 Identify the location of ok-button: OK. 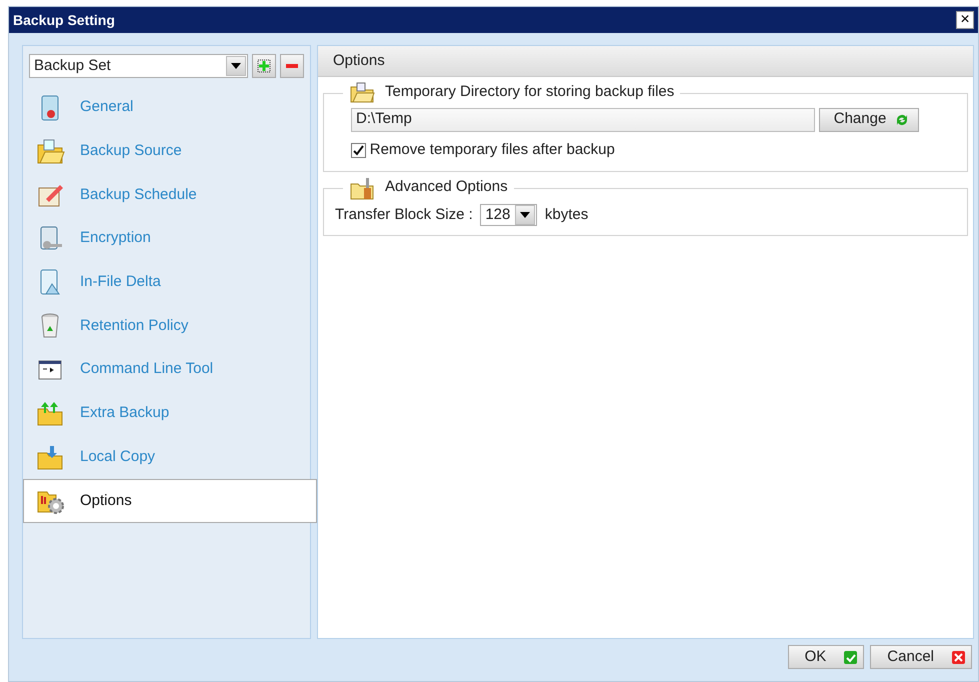
(826, 657).